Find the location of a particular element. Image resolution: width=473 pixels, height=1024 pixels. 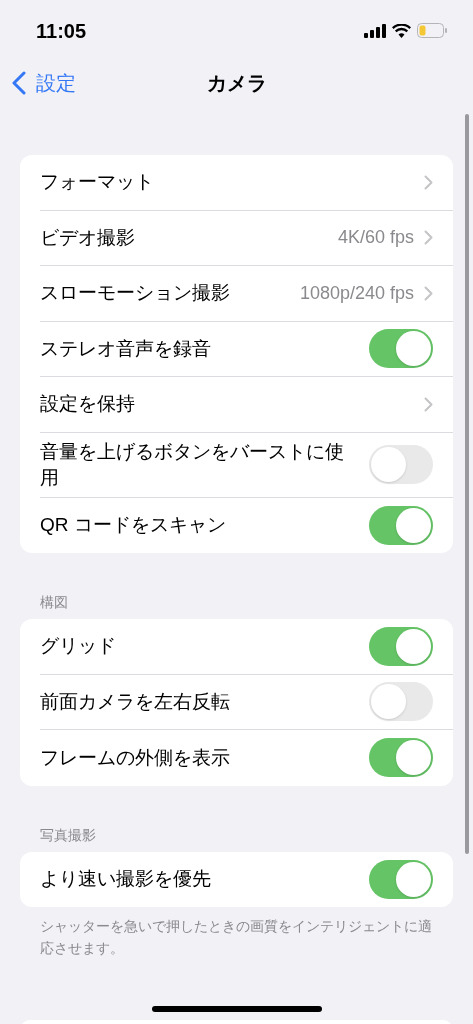

section-footer: シャッターを急いで押したときの画質をインテリジェントに適応させます。 is located at coordinates (236, 933).